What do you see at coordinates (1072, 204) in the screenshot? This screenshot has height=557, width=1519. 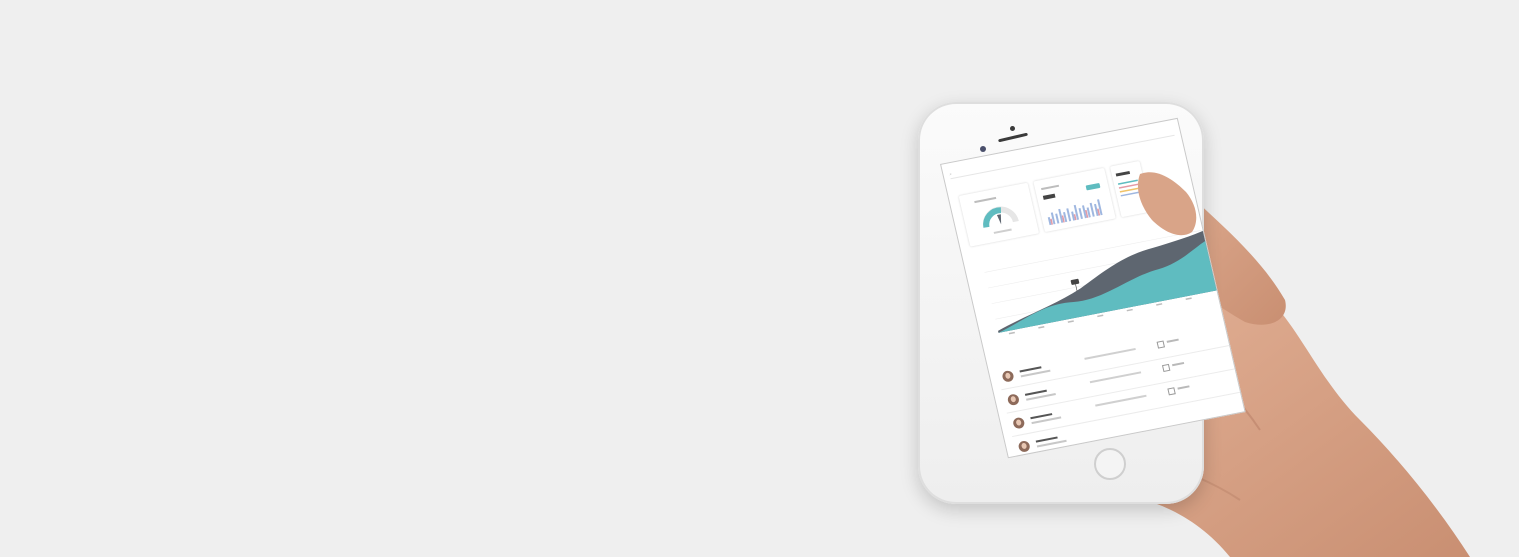 I see `mini-bar-chart` at bounding box center [1072, 204].